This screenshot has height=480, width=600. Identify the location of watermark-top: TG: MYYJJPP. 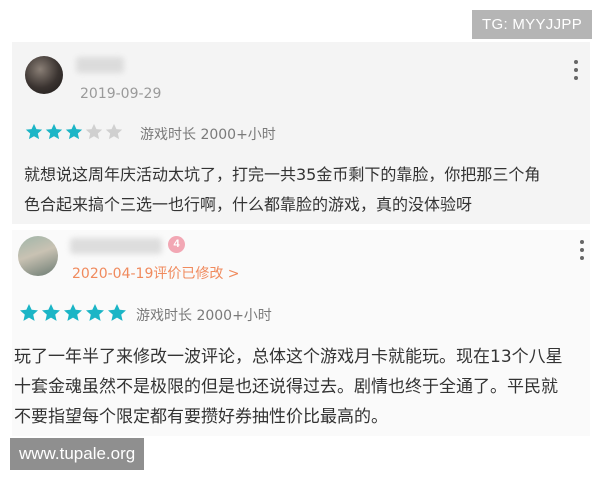
(532, 24).